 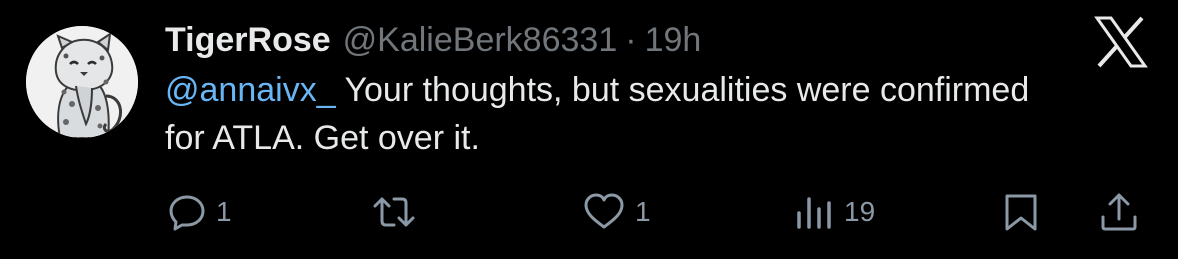 I want to click on view-count: 19, so click(x=860, y=211).